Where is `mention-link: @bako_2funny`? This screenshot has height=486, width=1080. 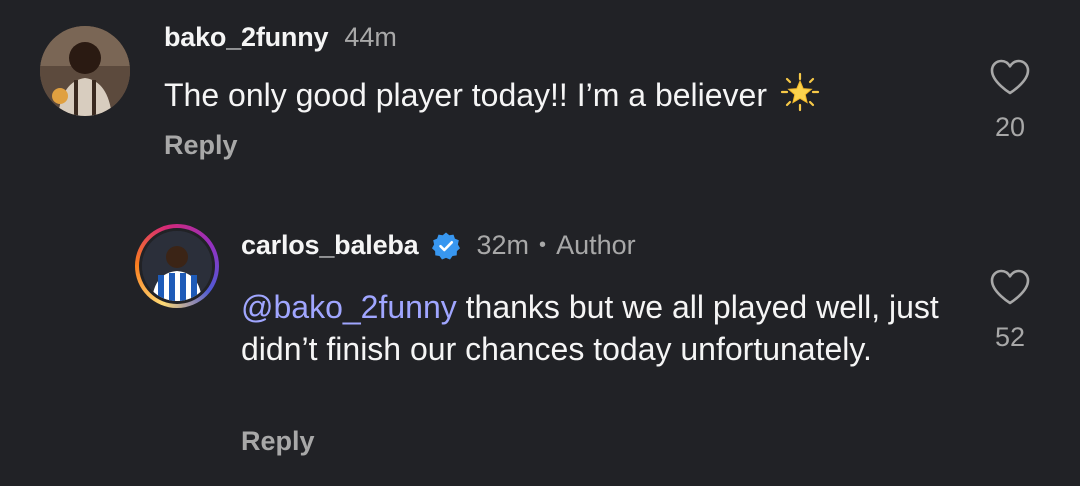 mention-link: @bako_2funny is located at coordinates (349, 307).